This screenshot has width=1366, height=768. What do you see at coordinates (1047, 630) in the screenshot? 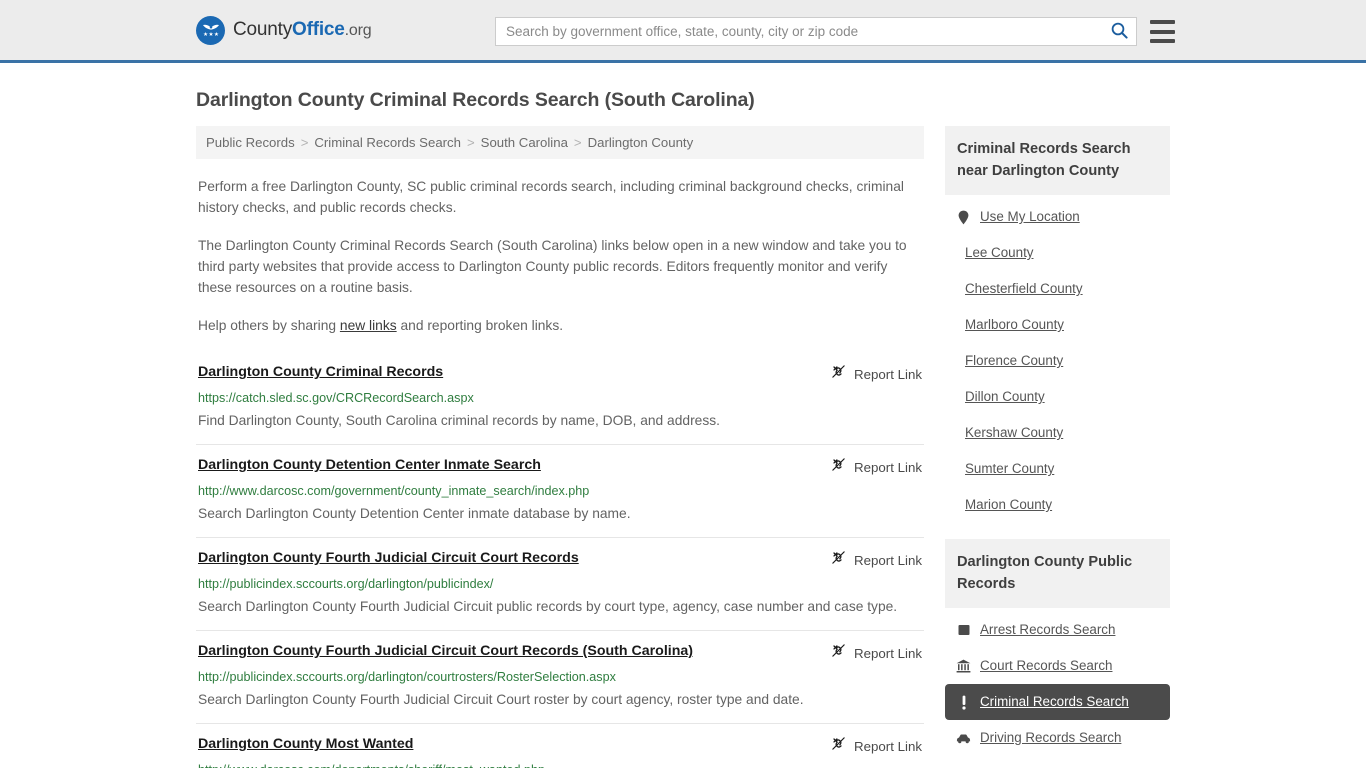
I see `sidebar-item-label: Arrest Records Search` at bounding box center [1047, 630].